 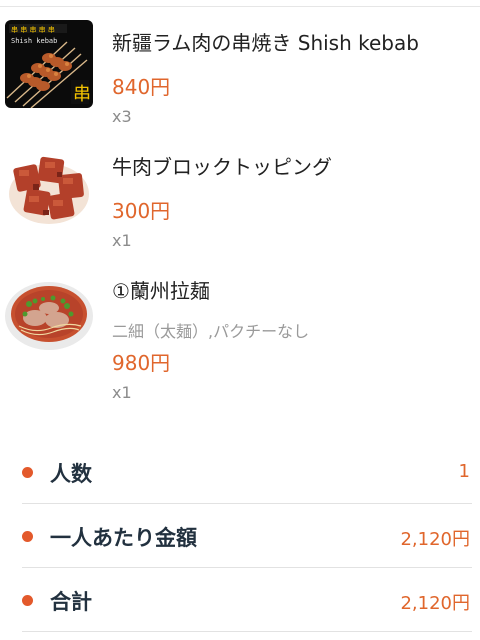 What do you see at coordinates (71, 474) in the screenshot?
I see `summary-label: 人数` at bounding box center [71, 474].